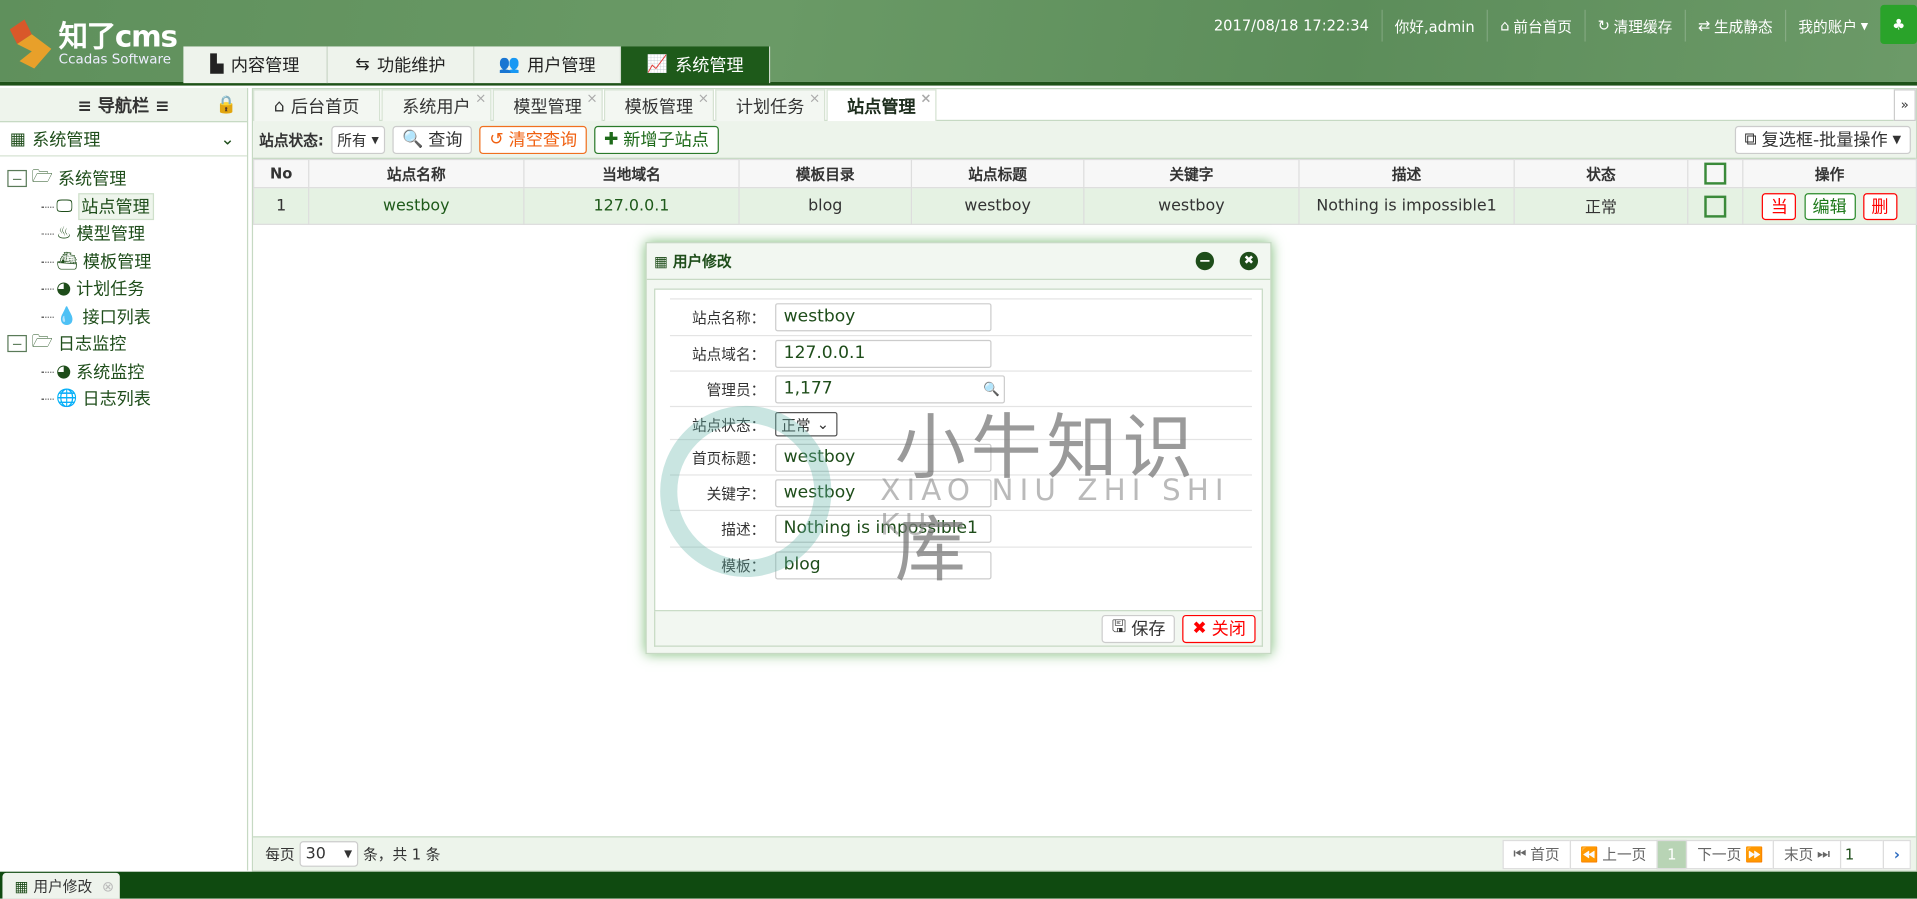 Image resolution: width=1917 pixels, height=899 pixels. What do you see at coordinates (1833, 26) in the screenshot?
I see `my-account-menu: 我的账户 ▾` at bounding box center [1833, 26].